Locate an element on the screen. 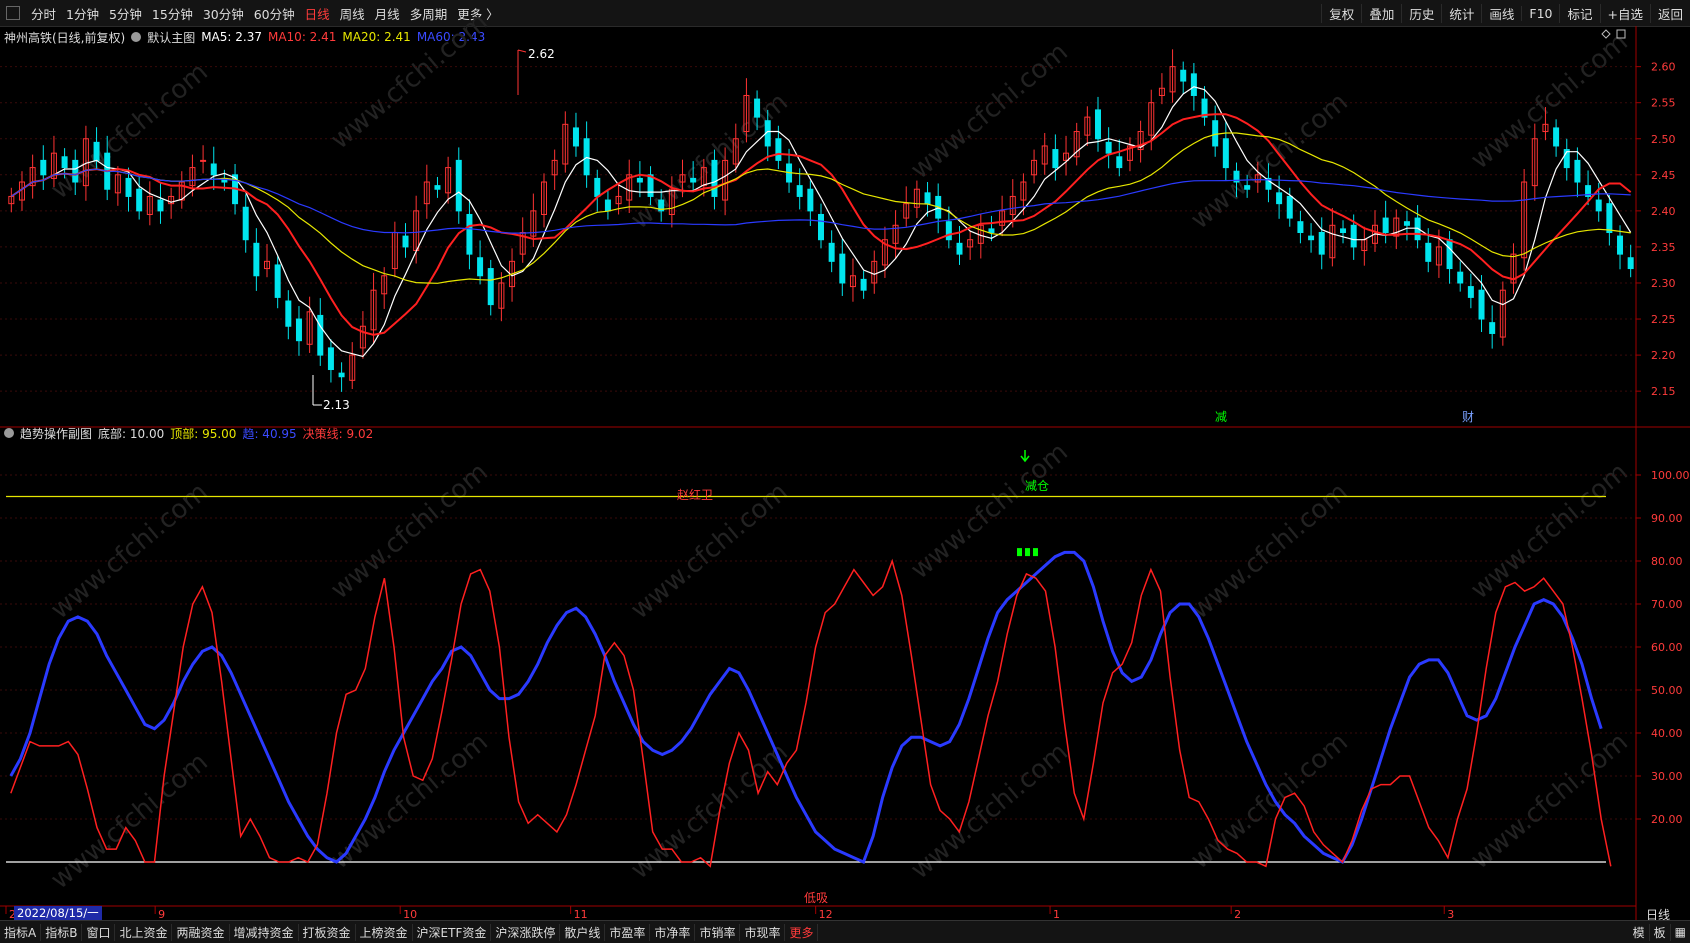 The height and width of the screenshot is (943, 1690). time-tick-label: 9 is located at coordinates (161, 914).